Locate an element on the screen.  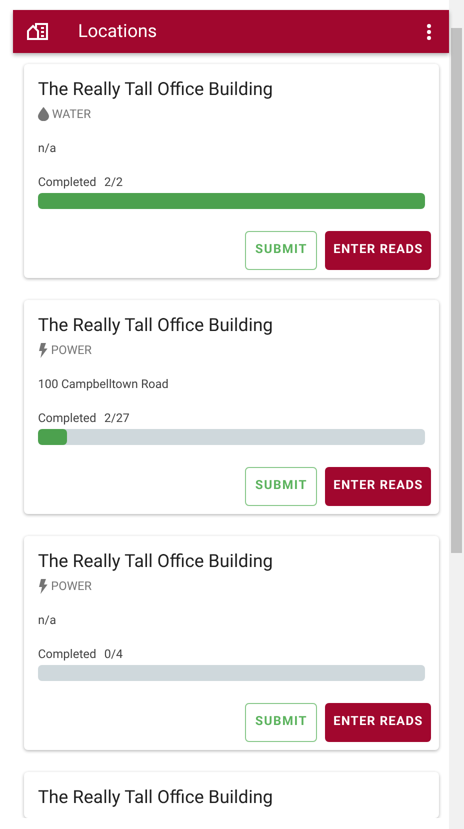
buildings-icon is located at coordinates (37, 31).